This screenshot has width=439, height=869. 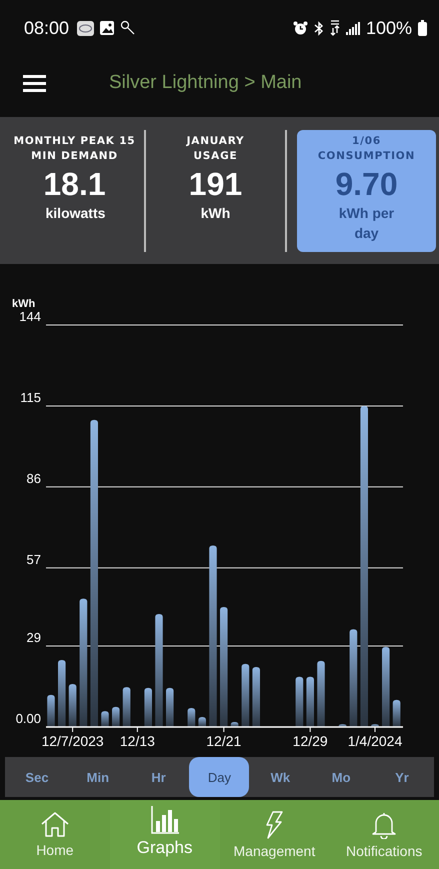 What do you see at coordinates (384, 824) in the screenshot?
I see `bell-icon` at bounding box center [384, 824].